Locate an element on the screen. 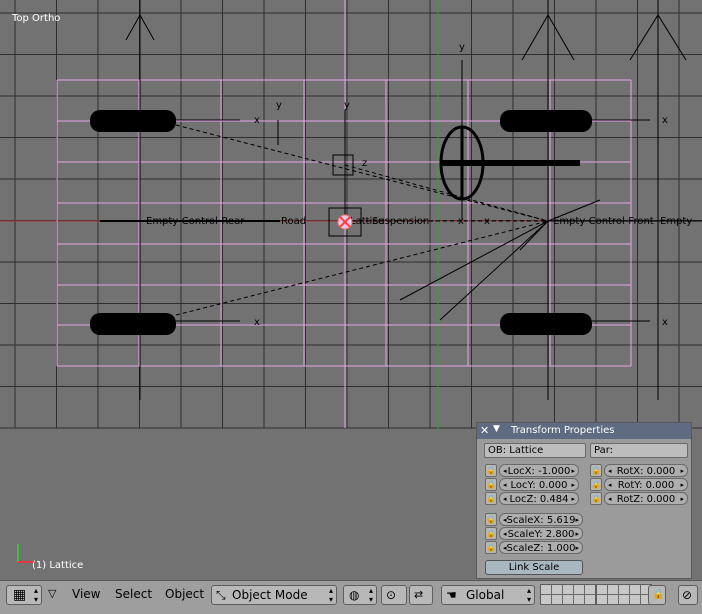 This screenshot has width=702, height=614. active-object-label: (1) Lattice is located at coordinates (58, 565).